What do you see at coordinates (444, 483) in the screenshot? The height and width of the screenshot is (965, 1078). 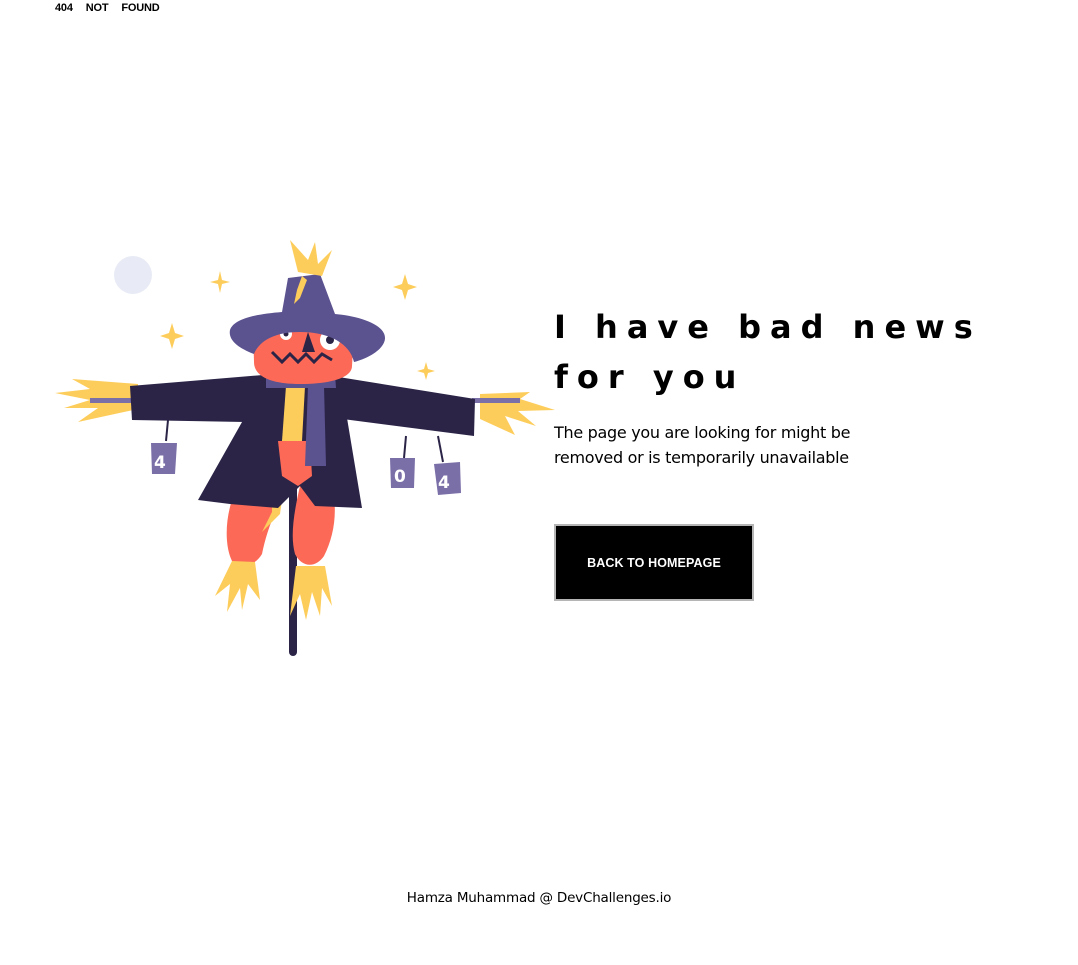 I see `can-label-3: 4` at bounding box center [444, 483].